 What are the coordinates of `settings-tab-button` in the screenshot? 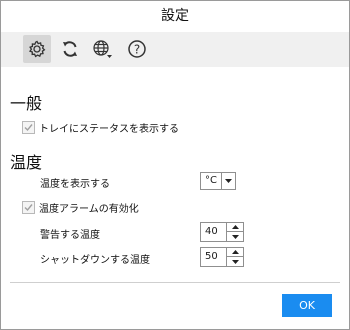 It's located at (37, 49).